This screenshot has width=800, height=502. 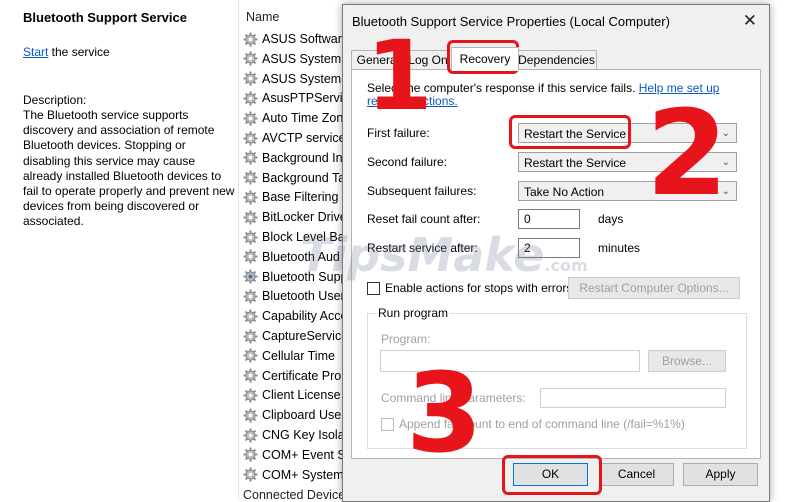 I want to click on enable-actions-label: Enable actions for stops with errors., so click(x=480, y=288).